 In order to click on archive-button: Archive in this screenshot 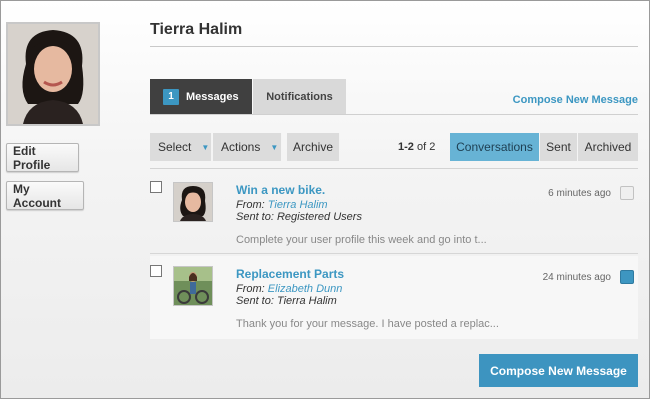, I will do `click(313, 147)`.